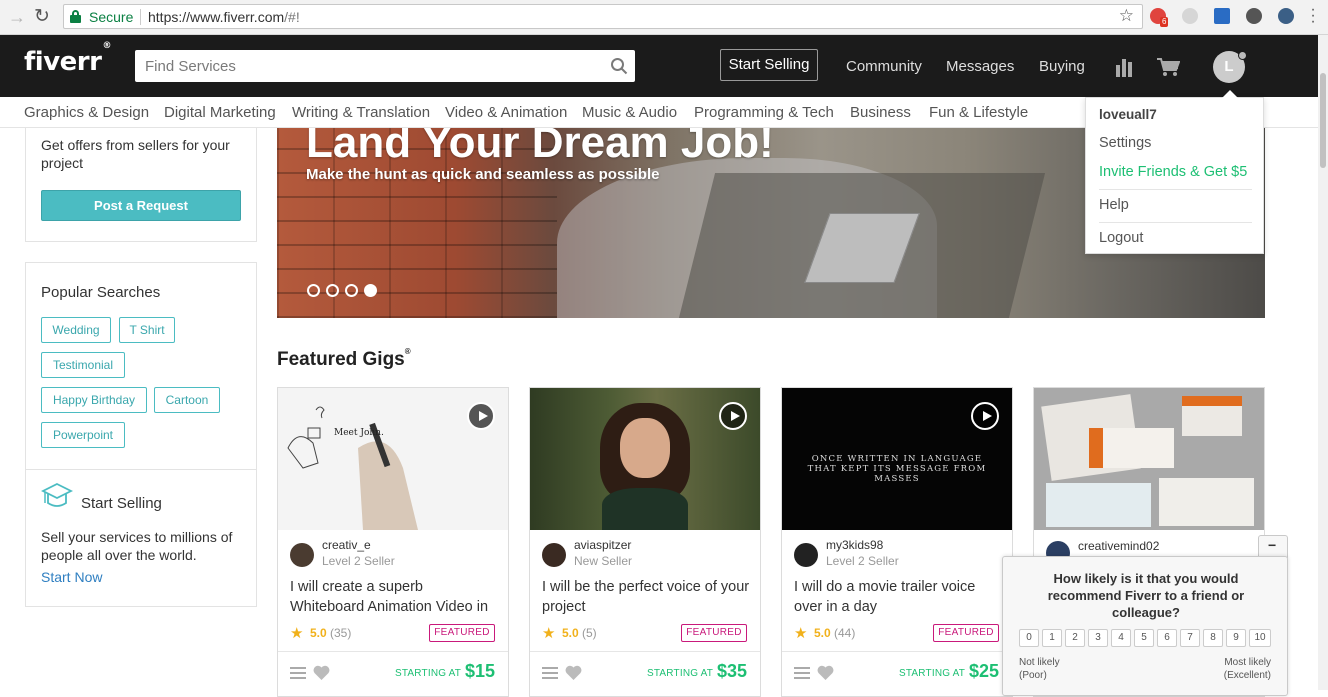 This screenshot has width=1328, height=697. What do you see at coordinates (141, 205) in the screenshot?
I see `post-request-button: Post a Request` at bounding box center [141, 205].